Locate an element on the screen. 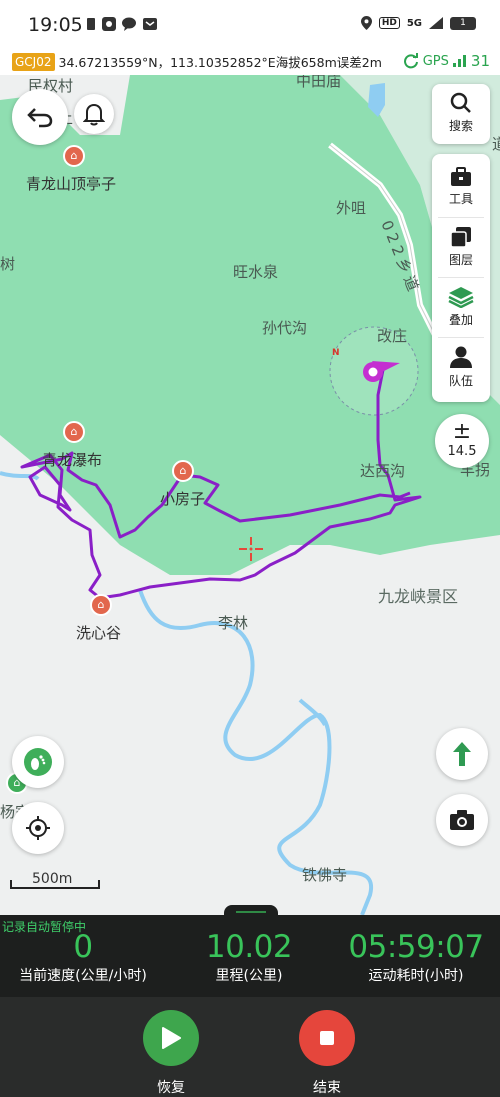 This screenshot has width=500, height=1097. distance-stat: 10.02 里程(公里) is located at coordinates (249, 957).